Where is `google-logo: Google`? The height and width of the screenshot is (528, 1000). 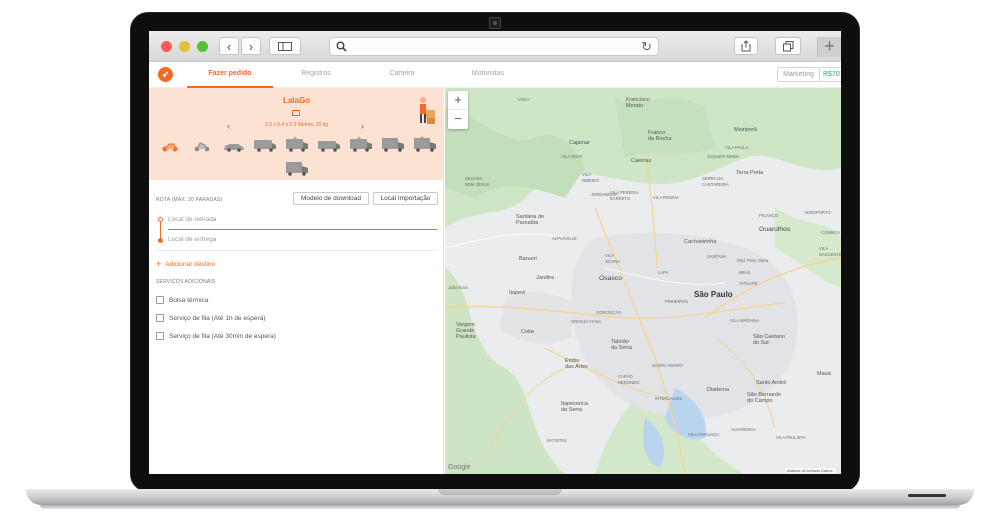 google-logo: Google is located at coordinates (459, 467).